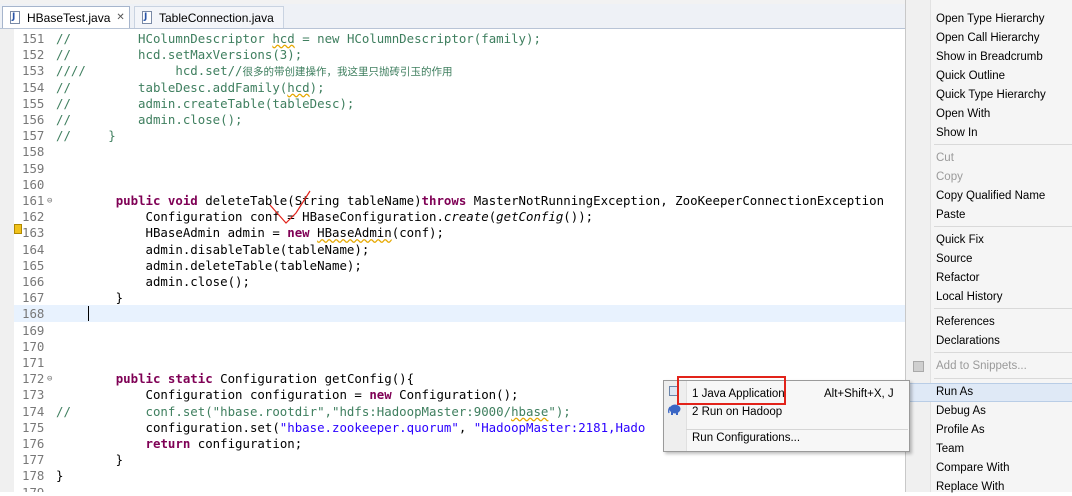 Image resolution: width=1072 pixels, height=496 pixels. Describe the element at coordinates (452, 314) in the screenshot. I see `code-line: 168` at that location.